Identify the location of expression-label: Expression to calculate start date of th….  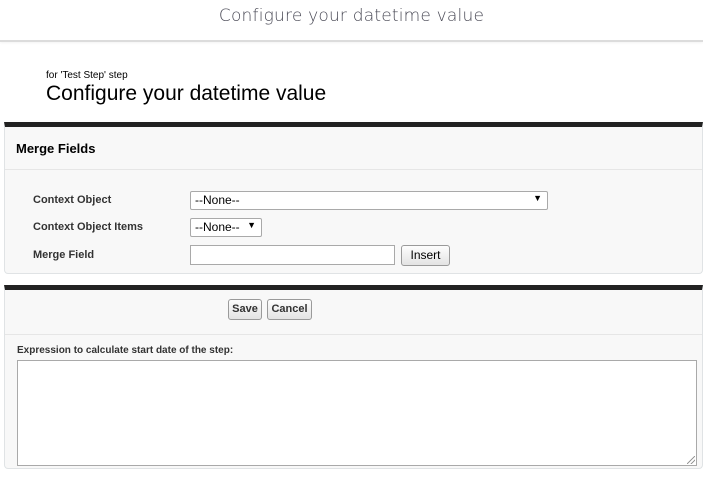
(125, 350).